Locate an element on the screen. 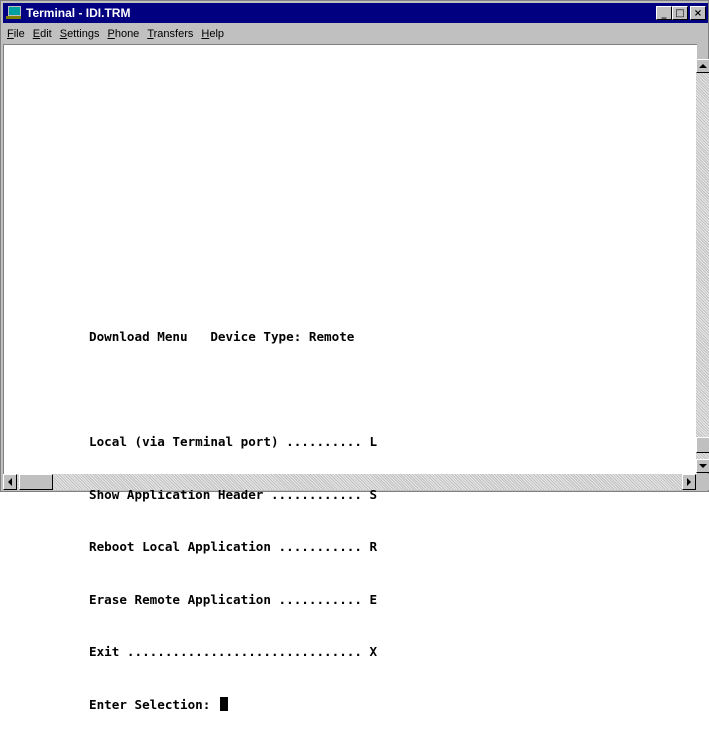  scroll-up-button is located at coordinates (702, 66).